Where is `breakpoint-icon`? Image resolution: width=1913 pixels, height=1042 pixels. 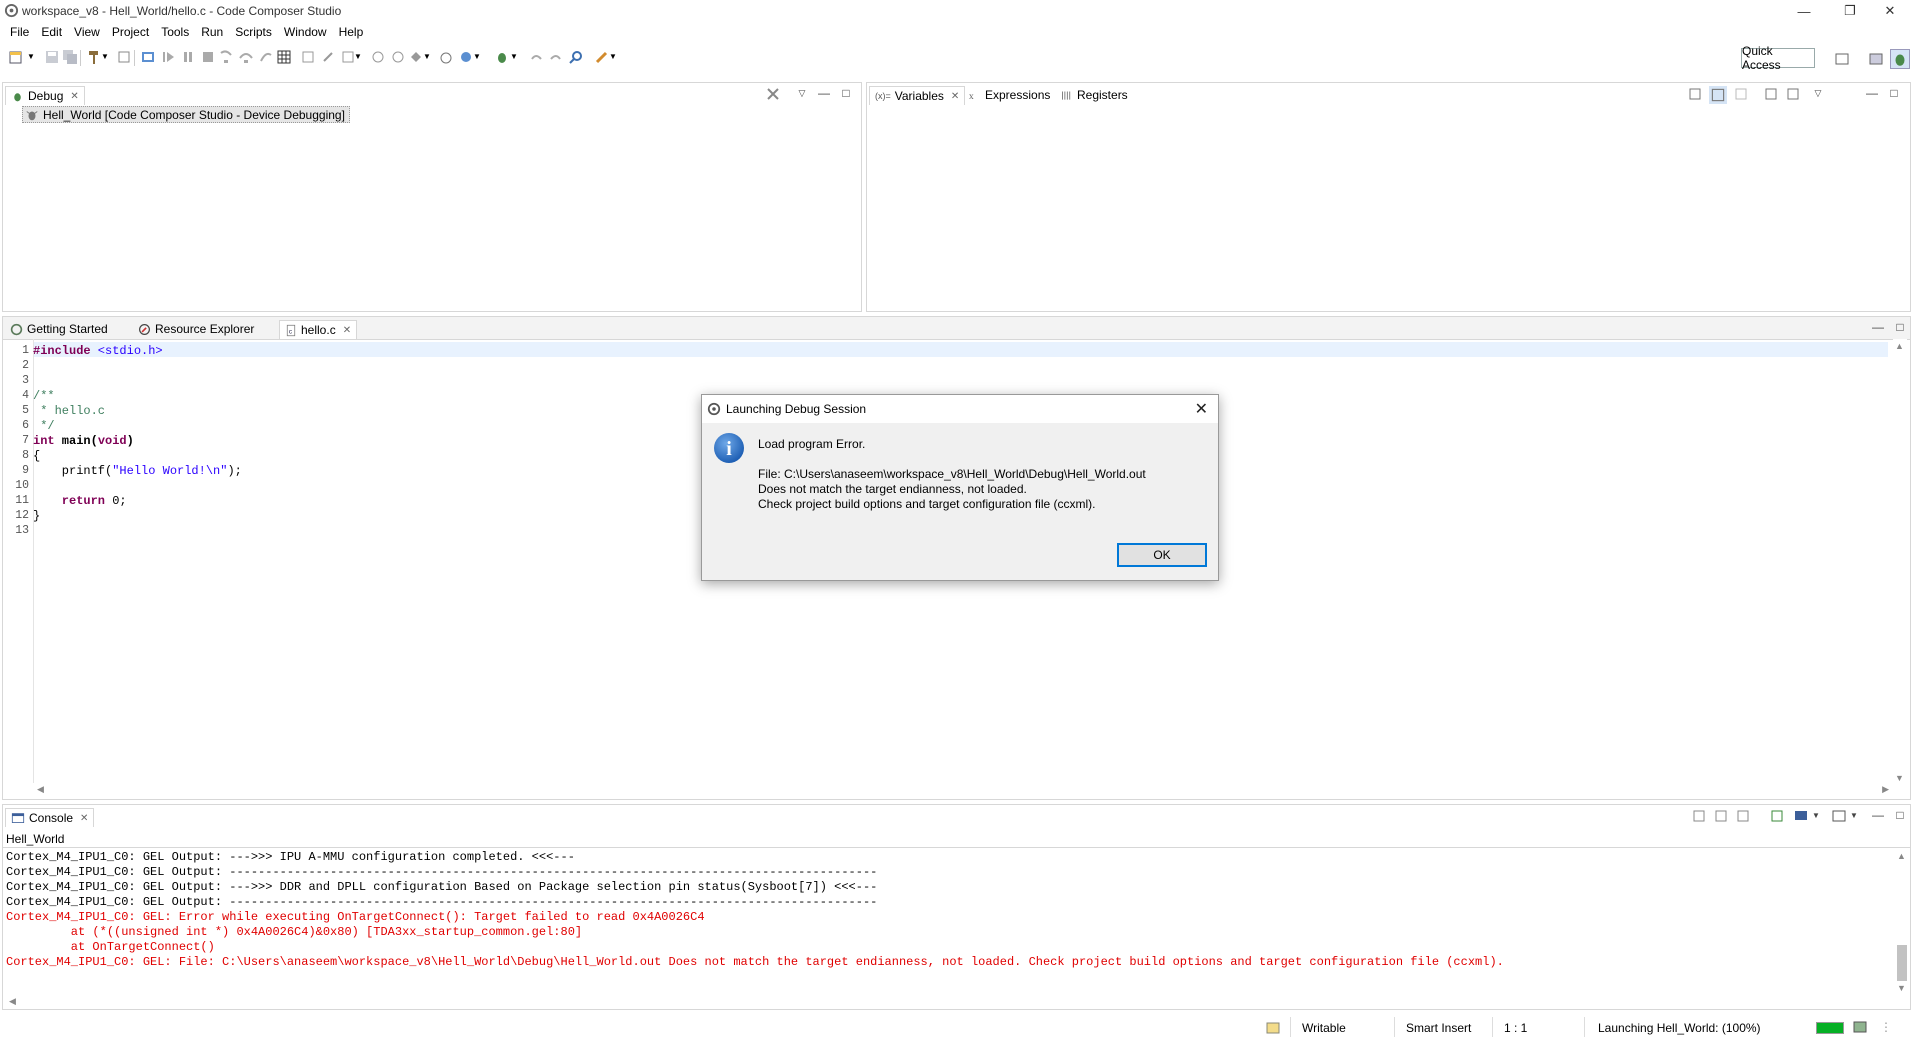
breakpoint-icon is located at coordinates (416, 57).